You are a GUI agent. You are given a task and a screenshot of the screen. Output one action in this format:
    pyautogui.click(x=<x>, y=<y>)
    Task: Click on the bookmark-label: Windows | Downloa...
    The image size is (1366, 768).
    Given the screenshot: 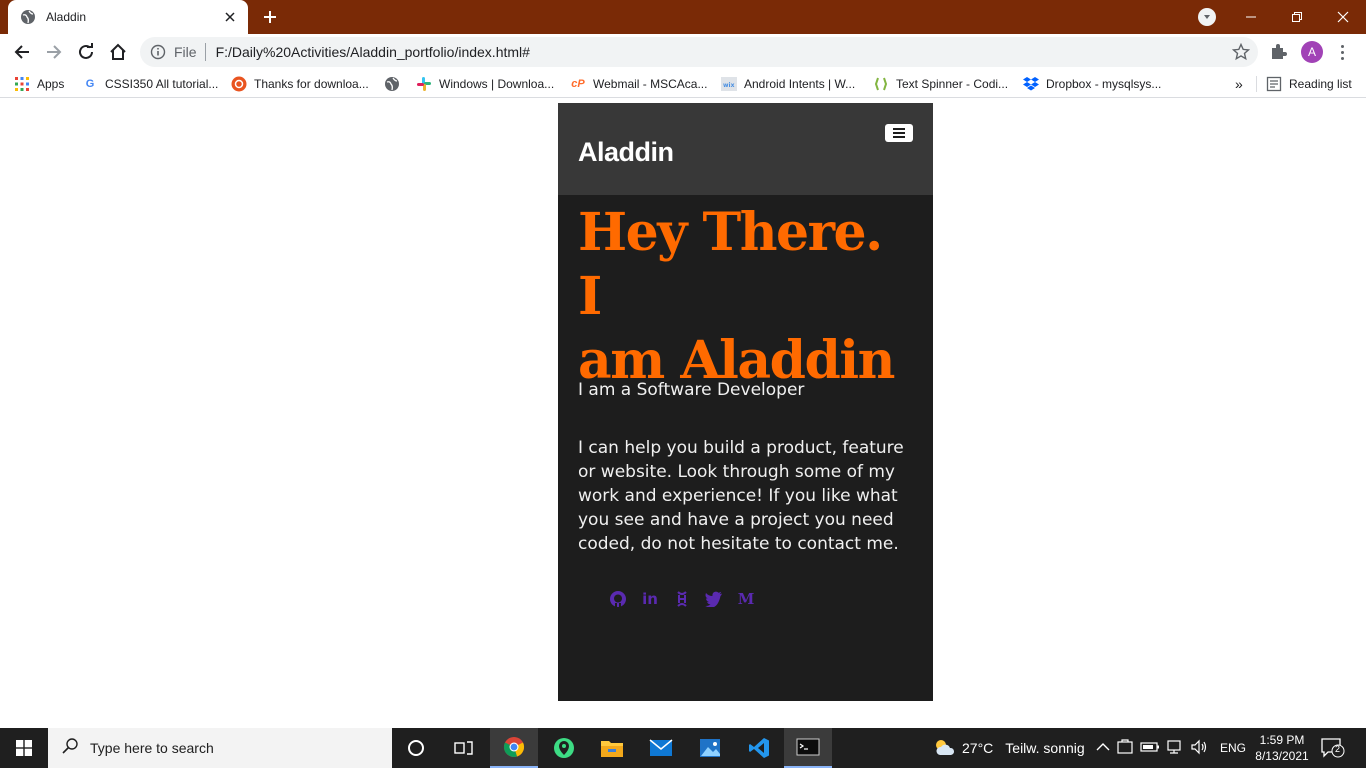 What is the action you would take?
    pyautogui.click(x=497, y=84)
    